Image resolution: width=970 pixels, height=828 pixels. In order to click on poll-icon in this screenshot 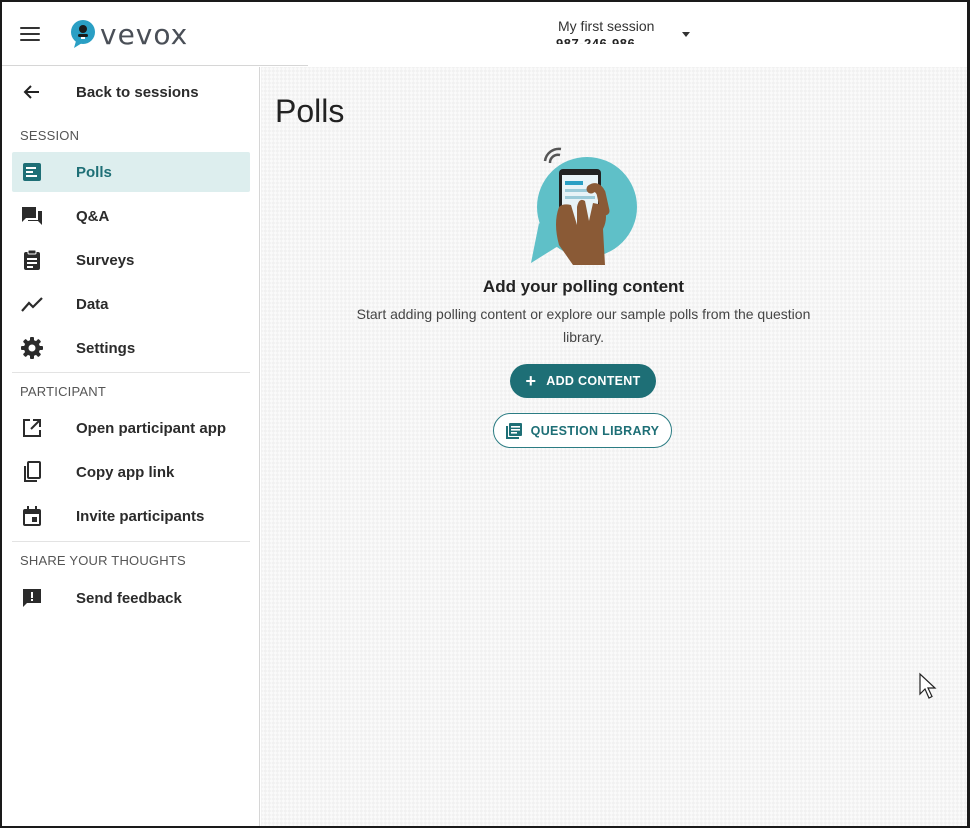, I will do `click(32, 172)`.